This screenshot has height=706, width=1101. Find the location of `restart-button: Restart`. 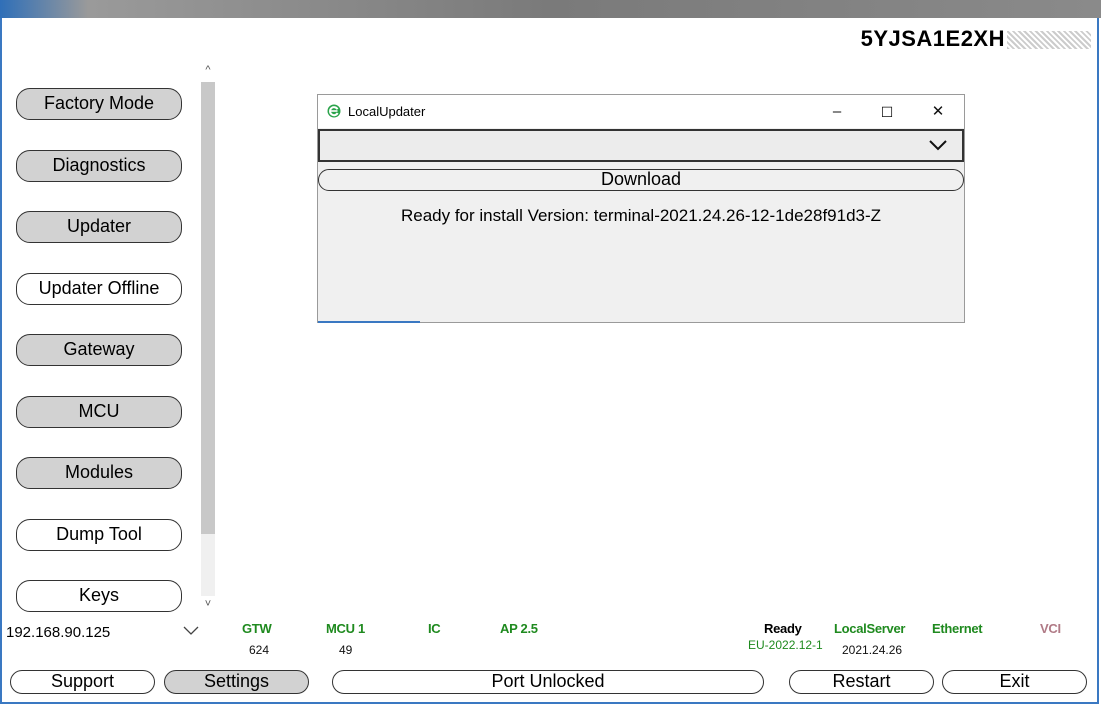

restart-button: Restart is located at coordinates (861, 682).